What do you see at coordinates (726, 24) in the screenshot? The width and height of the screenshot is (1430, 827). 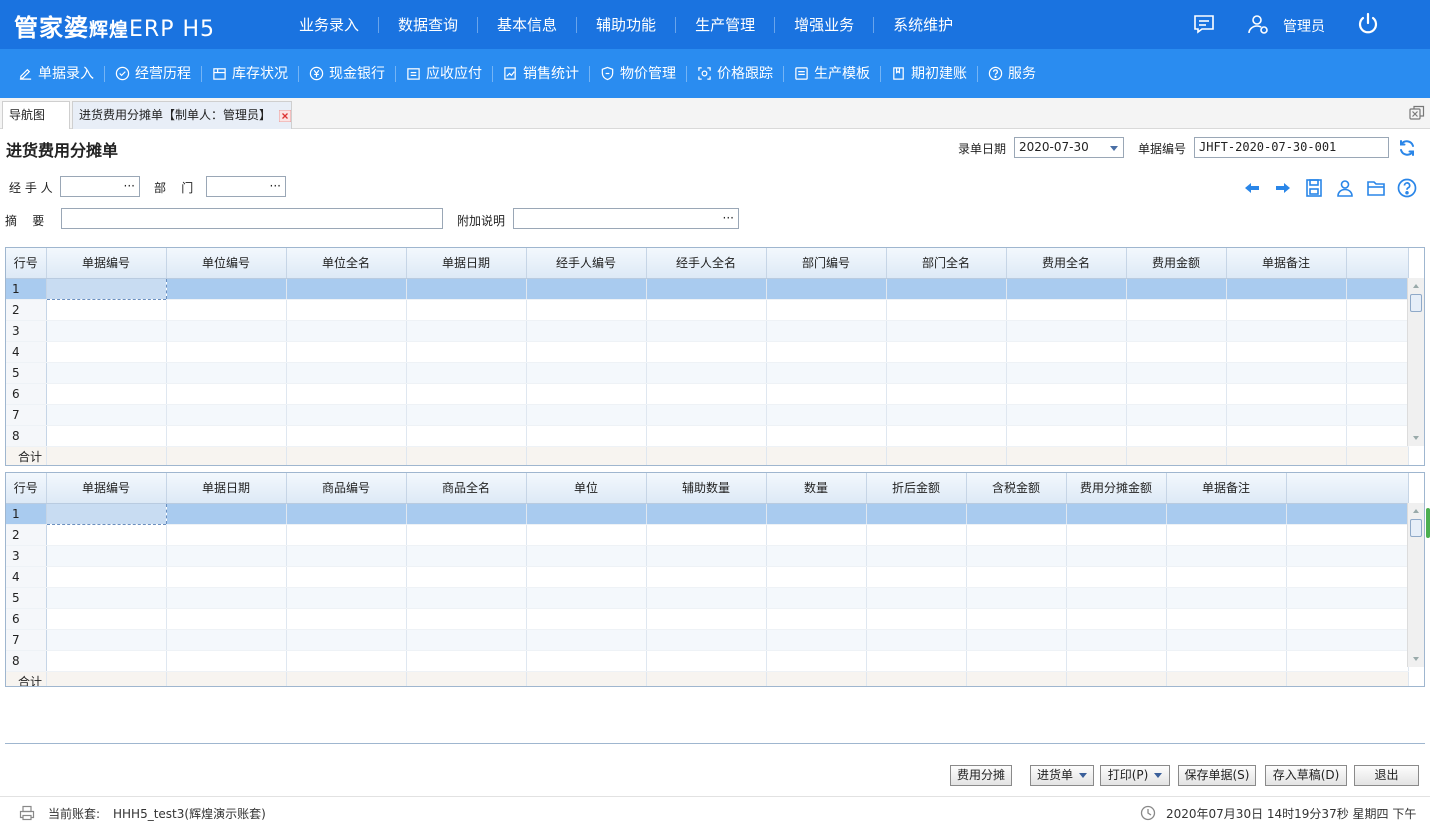 I see `top-nav-item: 生产管理` at bounding box center [726, 24].